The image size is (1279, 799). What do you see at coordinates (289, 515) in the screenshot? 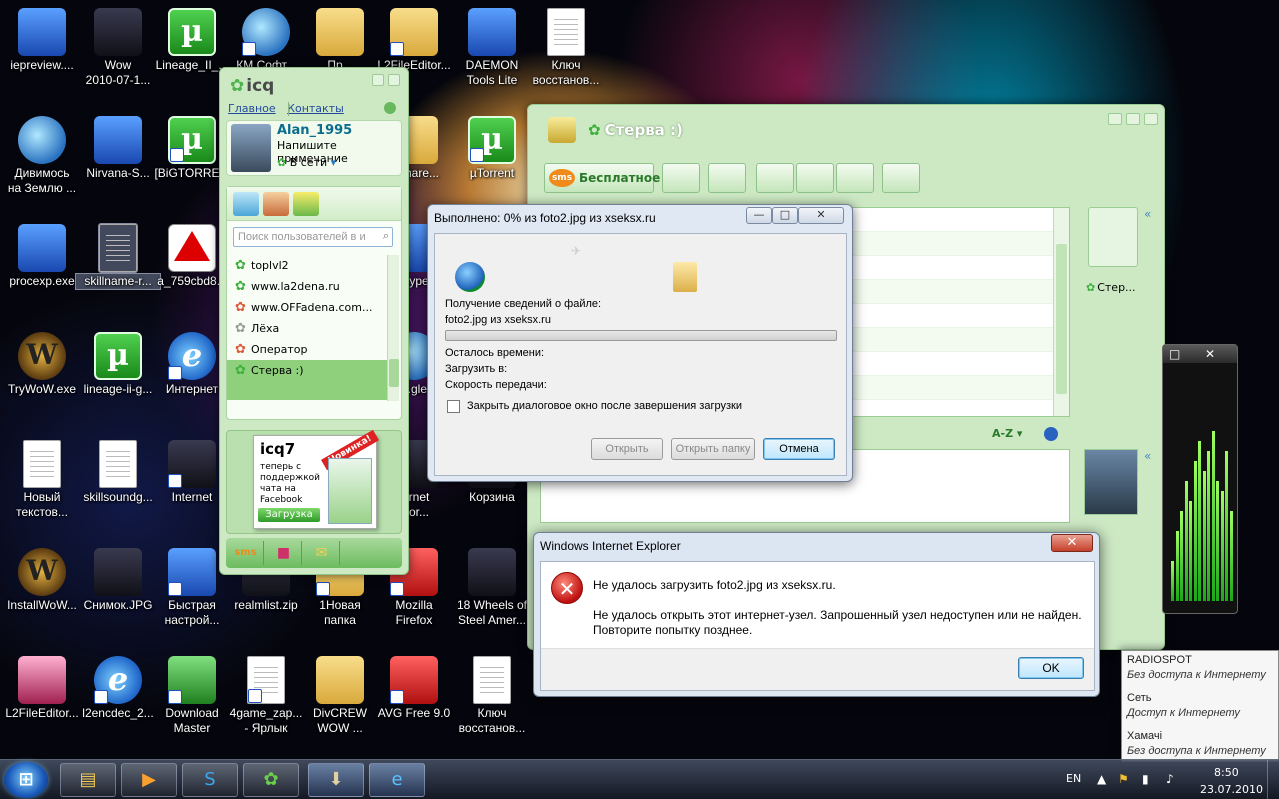
I see `ad-download-button: Загрузка` at bounding box center [289, 515].